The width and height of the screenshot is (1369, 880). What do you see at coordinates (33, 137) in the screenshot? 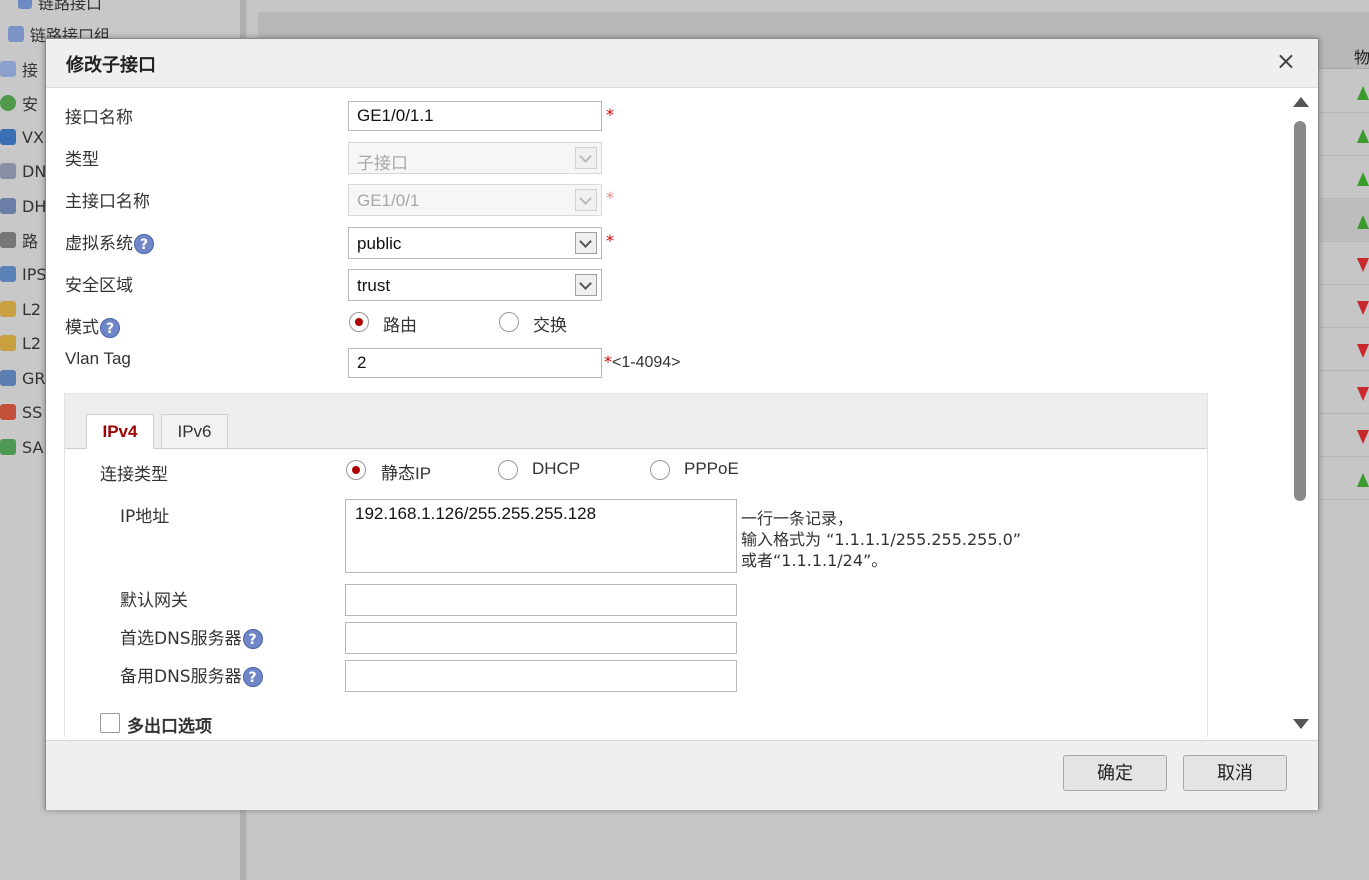
I see `bg-sidebar-label: VX` at bounding box center [33, 137].